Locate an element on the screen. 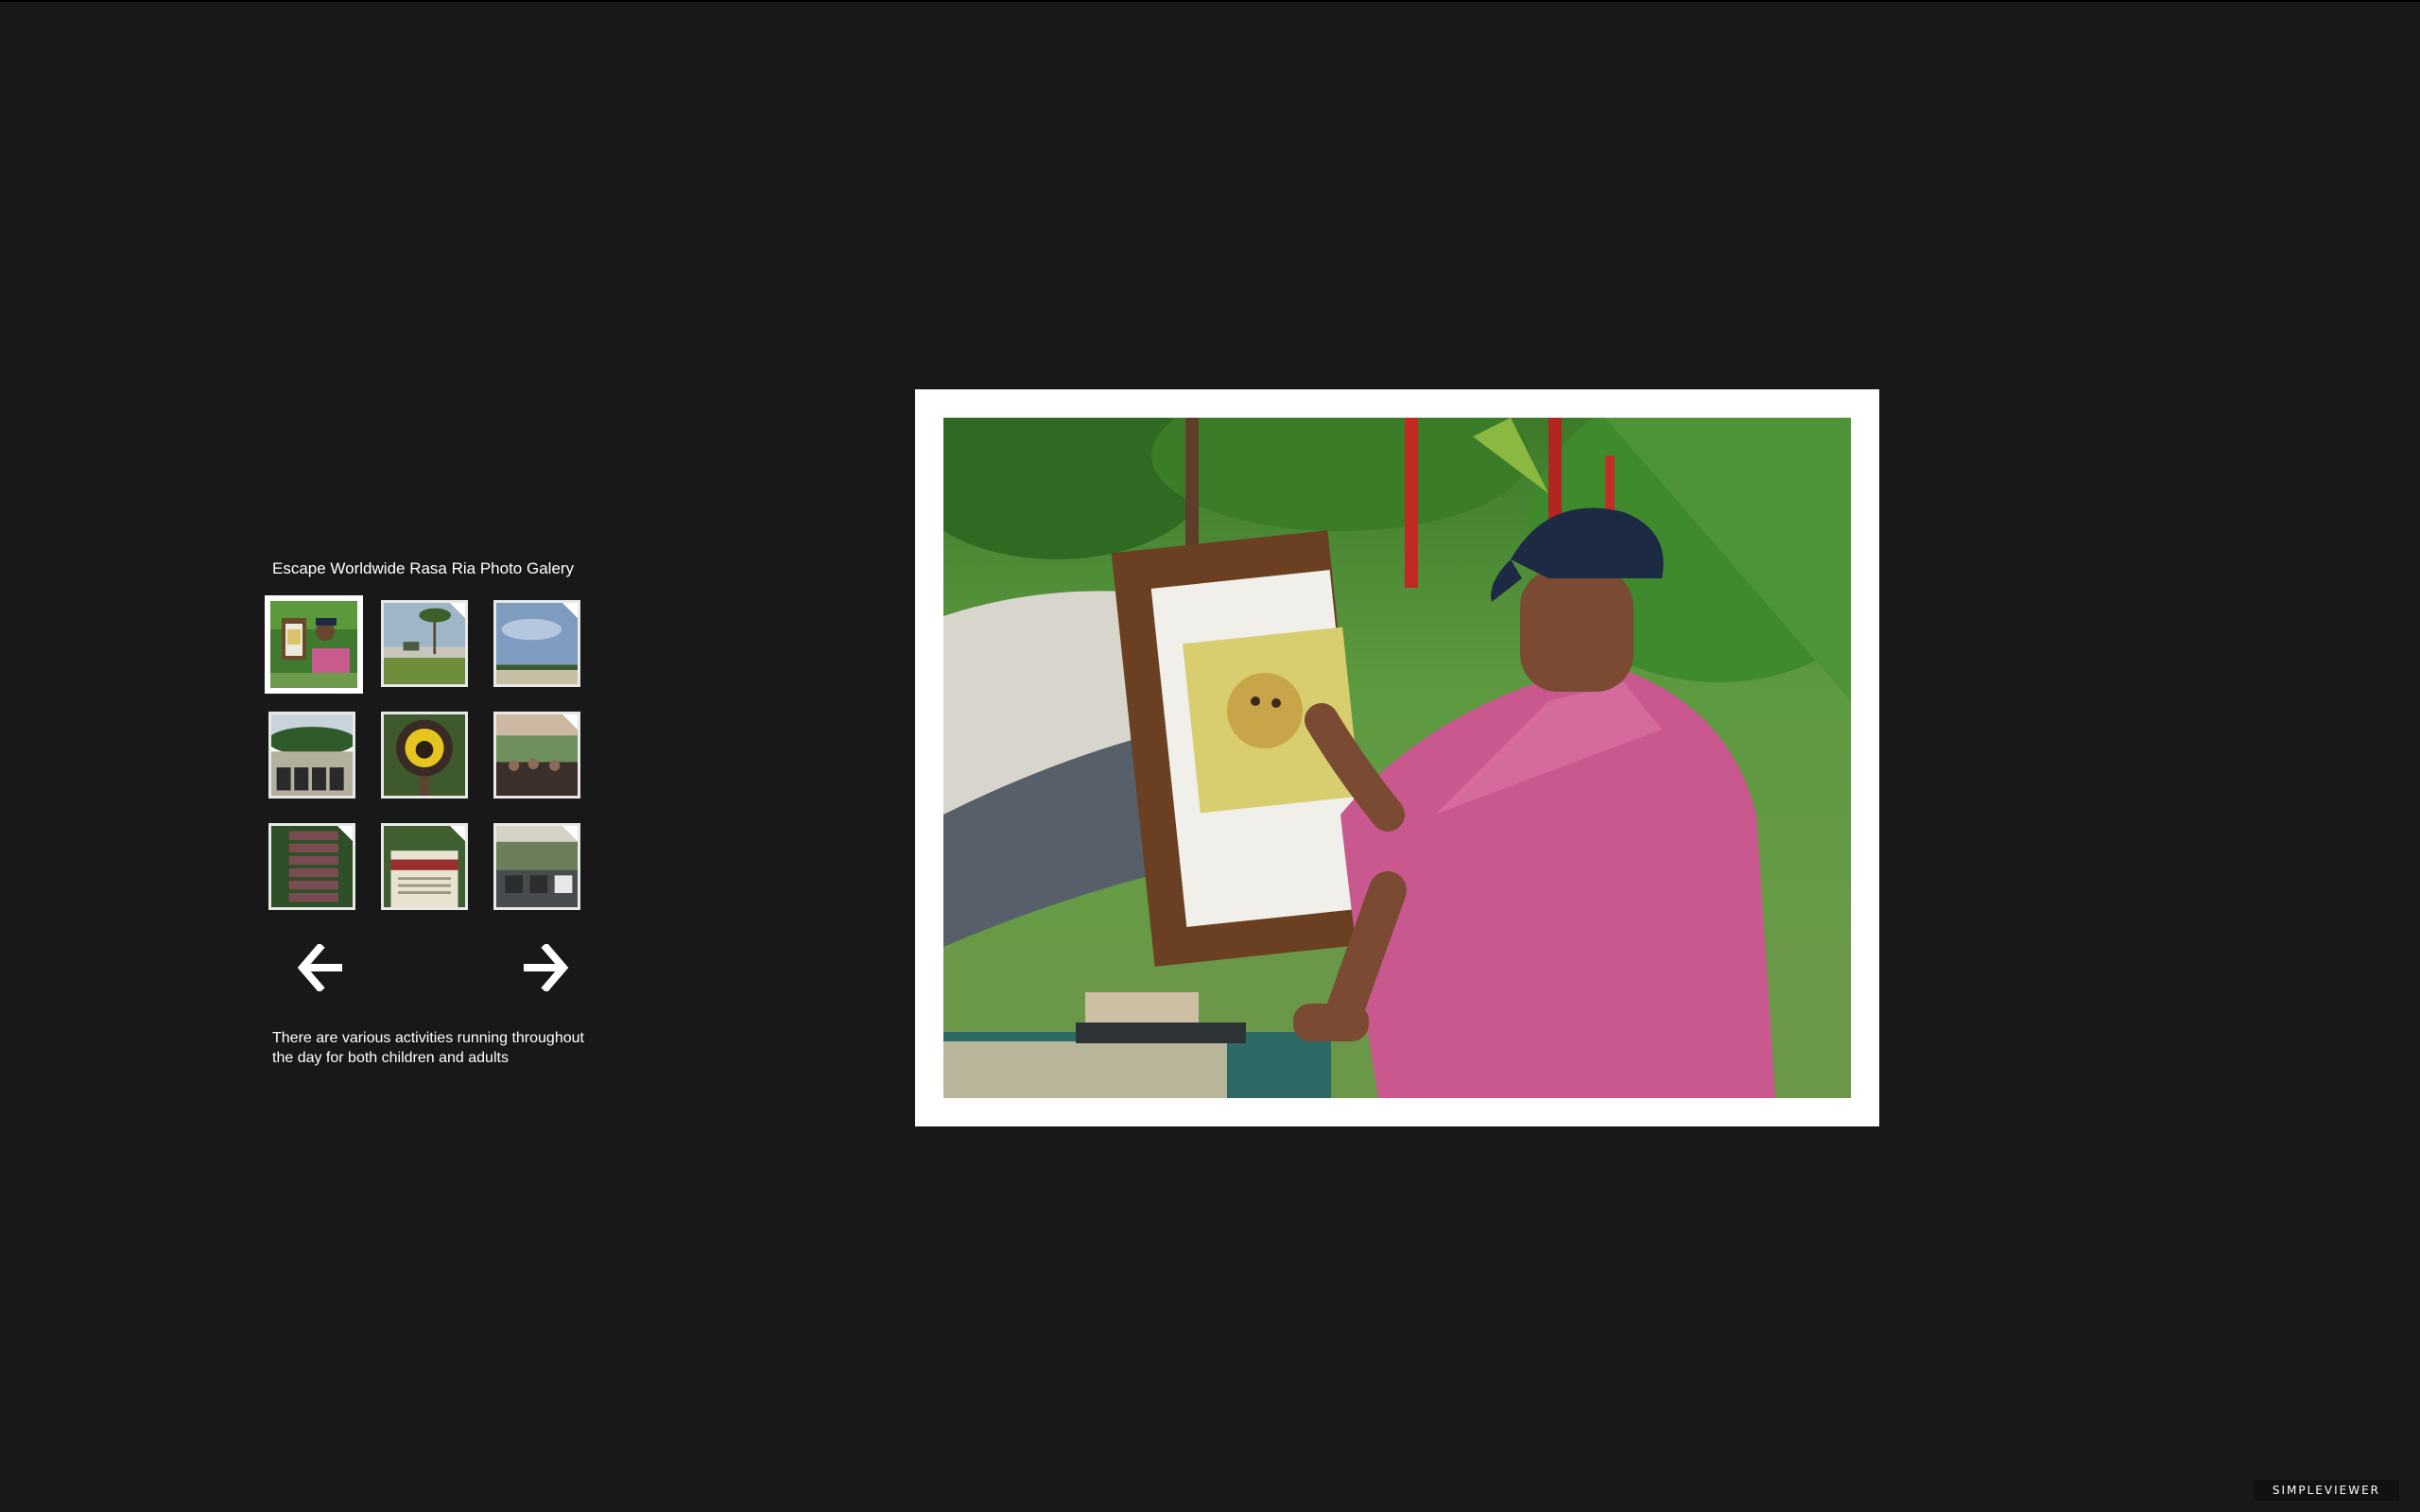 Image resolution: width=2420 pixels, height=1512 pixels. arrow-right-icon is located at coordinates (546, 967).